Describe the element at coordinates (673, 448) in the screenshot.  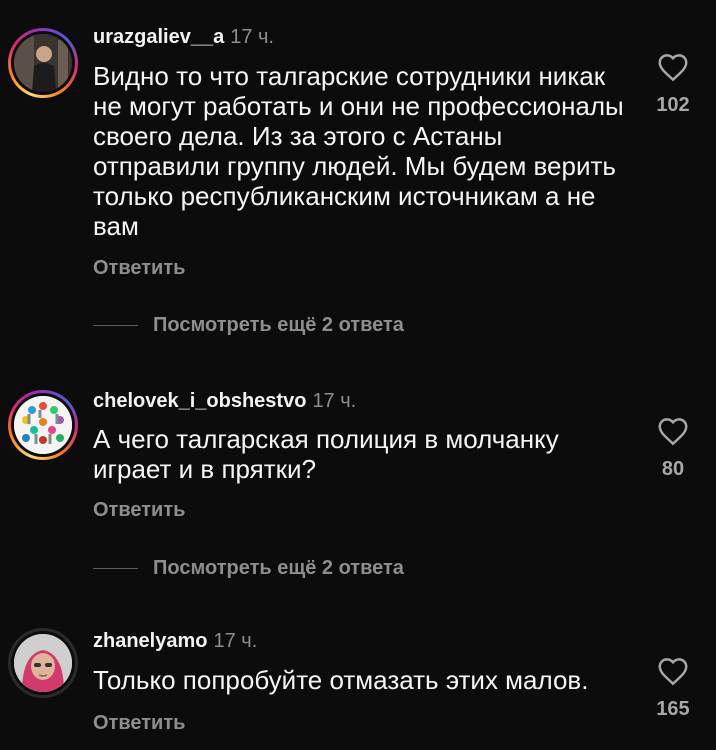
I see `like-button: 80` at that location.